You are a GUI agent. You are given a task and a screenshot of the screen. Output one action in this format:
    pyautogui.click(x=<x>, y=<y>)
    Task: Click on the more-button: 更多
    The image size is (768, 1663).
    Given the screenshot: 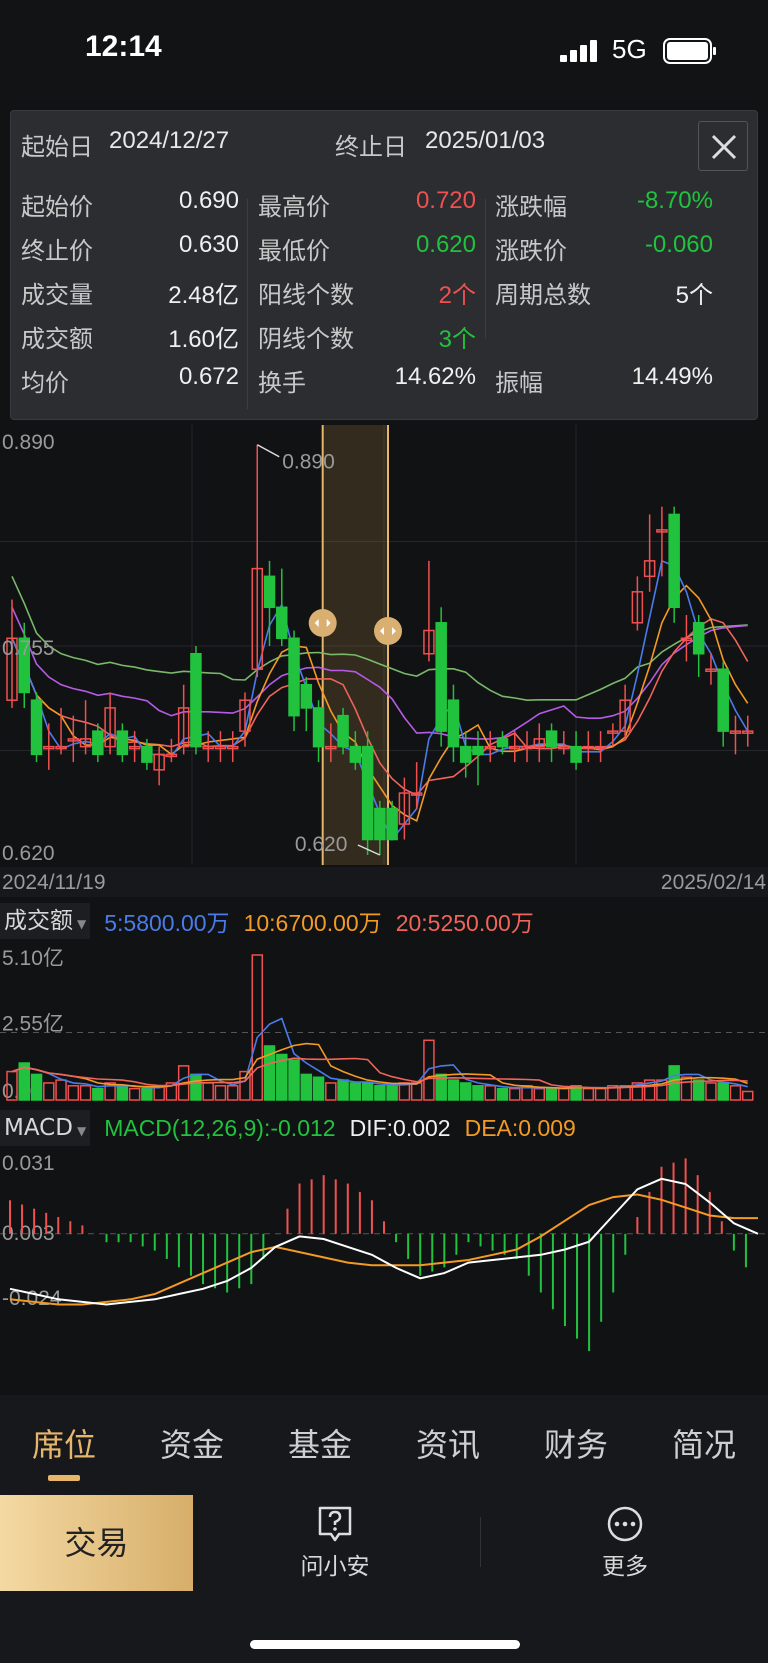 What is the action you would take?
    pyautogui.click(x=625, y=1545)
    